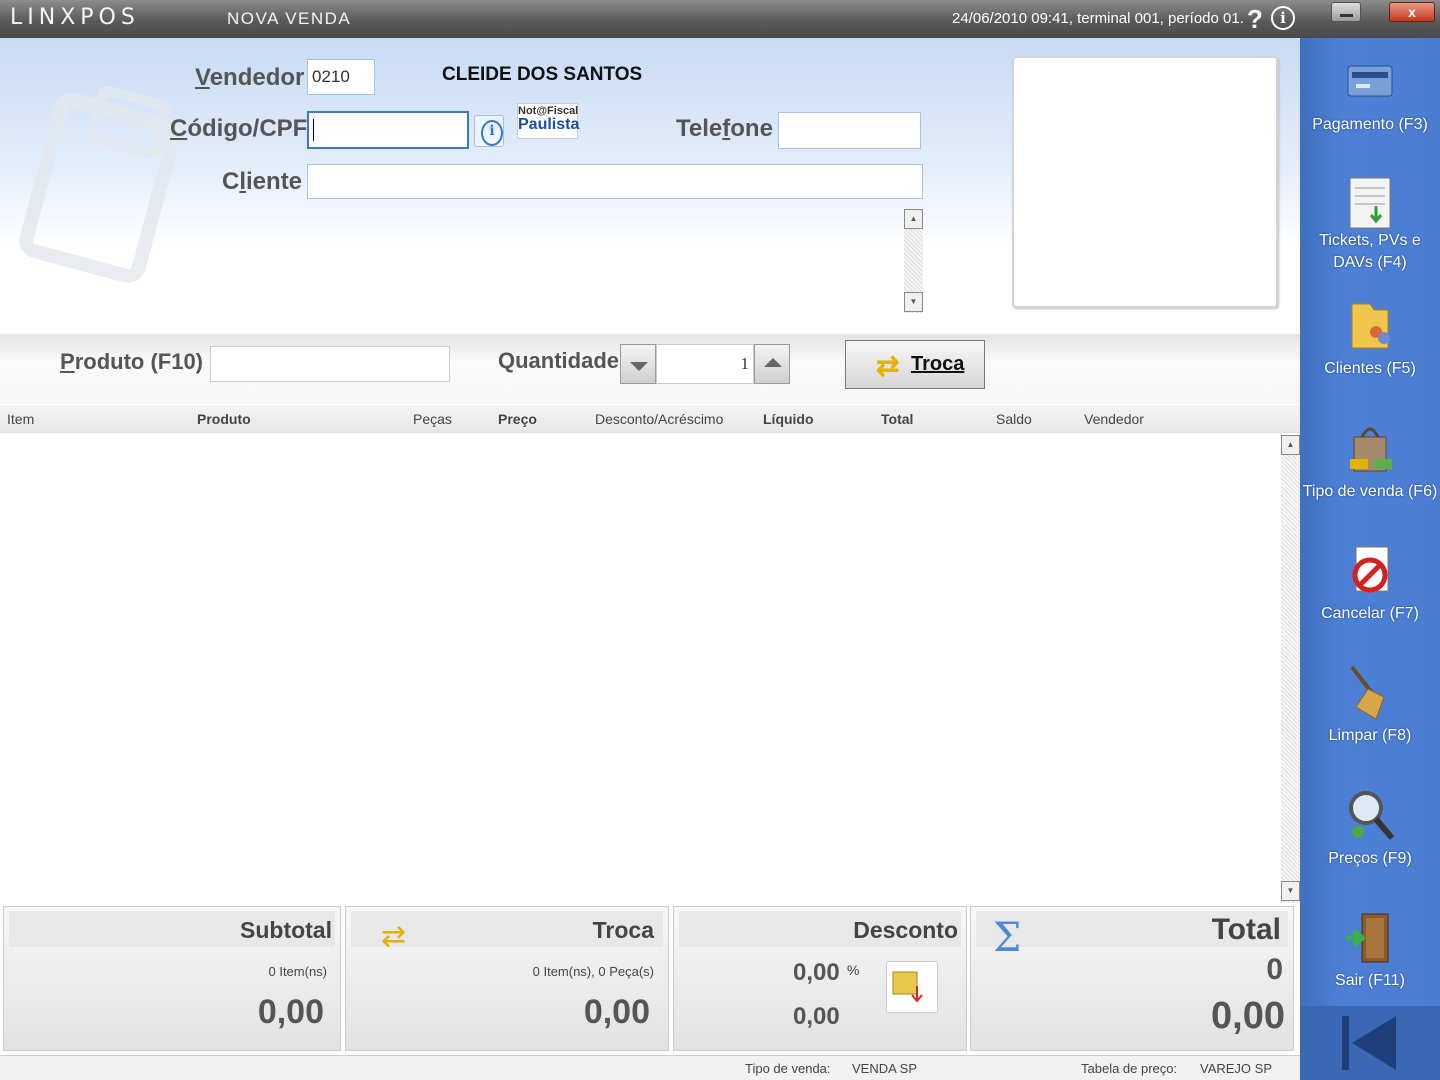 The image size is (1440, 1080). Describe the element at coordinates (559, 360) in the screenshot. I see `quantidade-label: Quantidade` at that location.